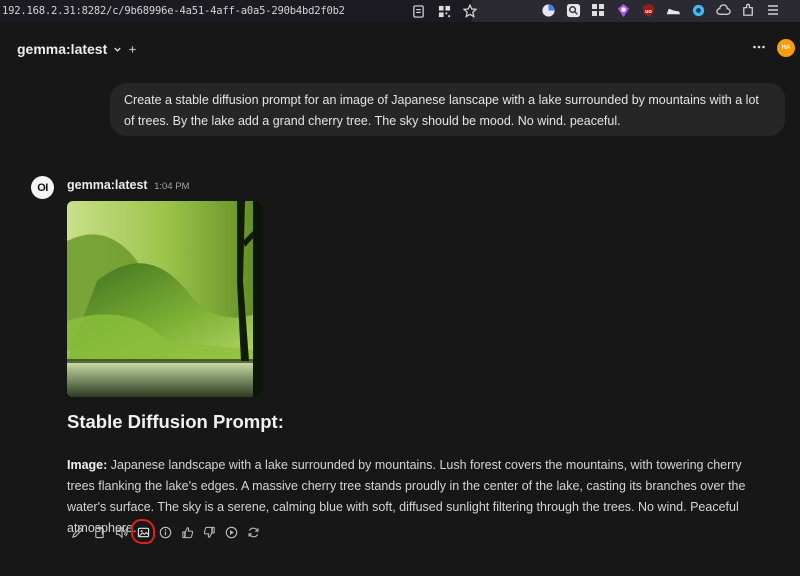  What do you see at coordinates (623, 10) in the screenshot?
I see `purple-extension-icon` at bounding box center [623, 10].